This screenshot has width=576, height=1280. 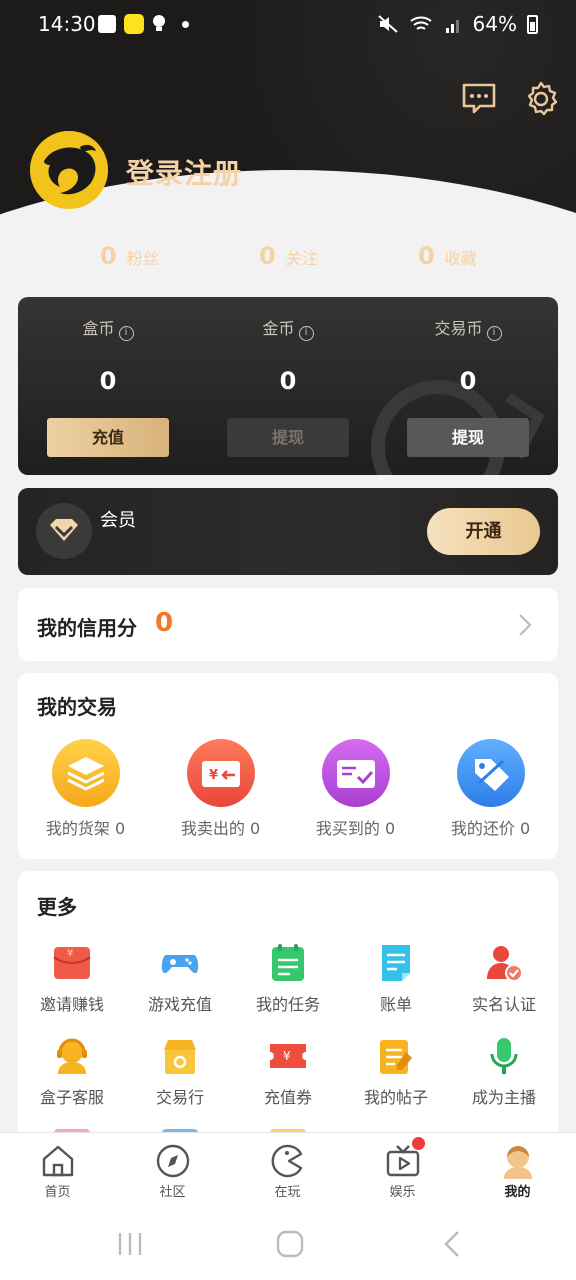 I want to click on system-navigation-bar, so click(x=288, y=1242).